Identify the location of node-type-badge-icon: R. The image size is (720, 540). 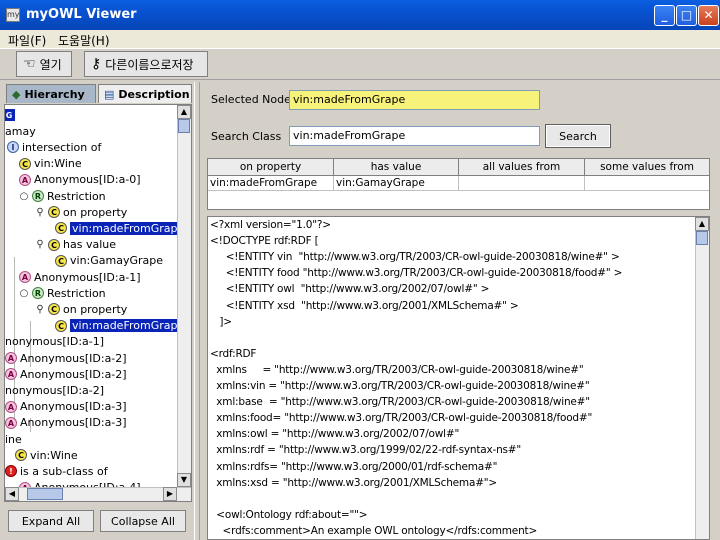
(38, 196).